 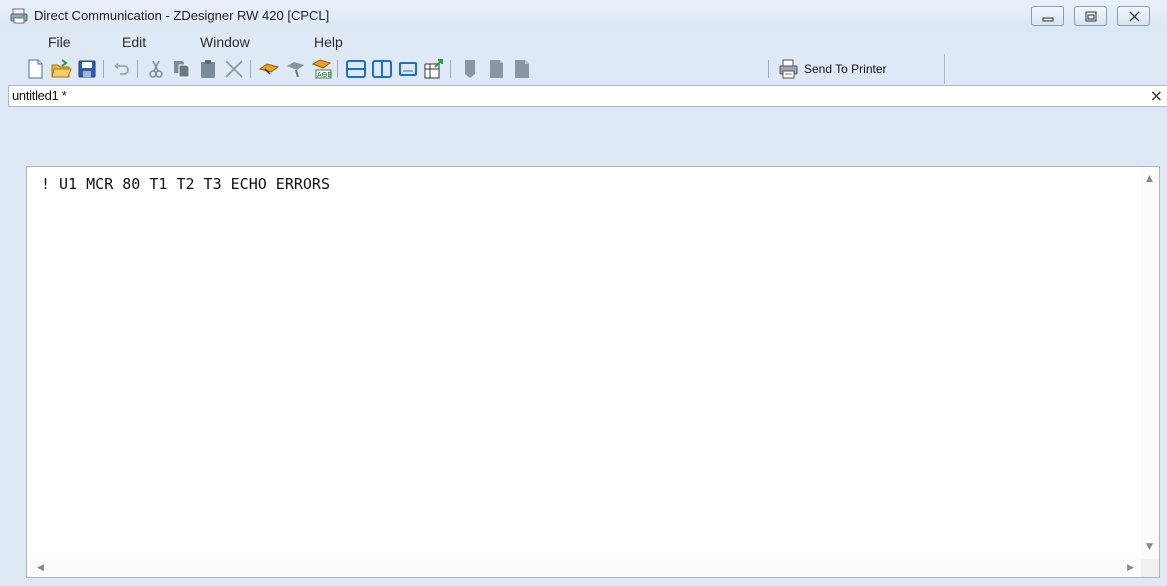 I want to click on split-vertical-button, so click(x=382, y=69).